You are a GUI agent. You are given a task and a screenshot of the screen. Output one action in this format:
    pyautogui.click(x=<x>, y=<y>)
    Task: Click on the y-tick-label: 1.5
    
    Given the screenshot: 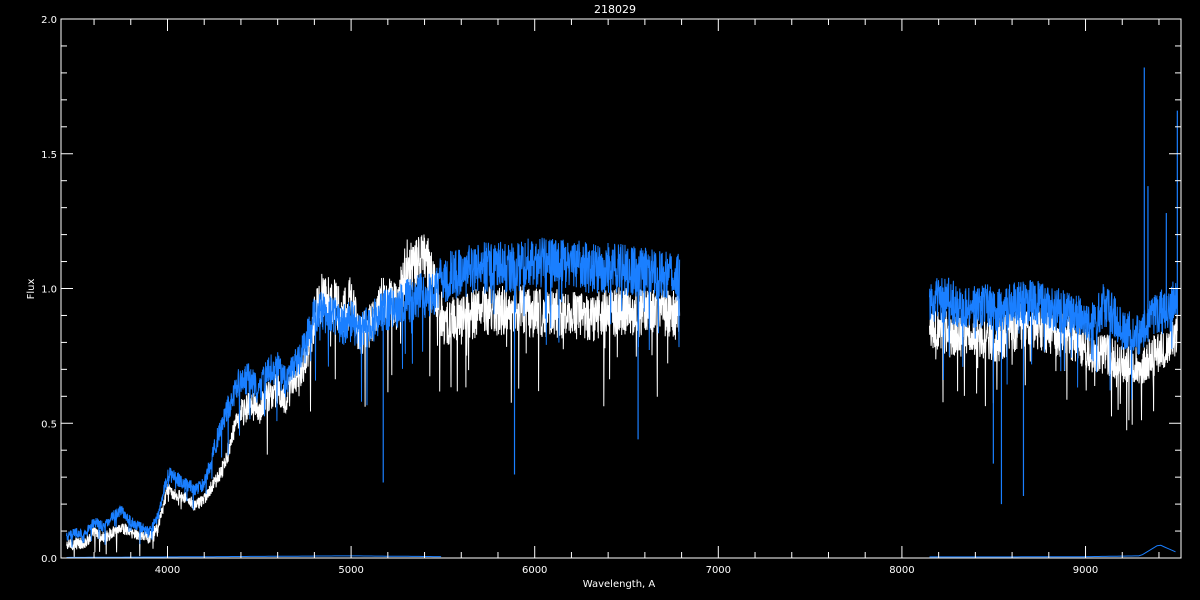 What is the action you would take?
    pyautogui.click(x=49, y=155)
    